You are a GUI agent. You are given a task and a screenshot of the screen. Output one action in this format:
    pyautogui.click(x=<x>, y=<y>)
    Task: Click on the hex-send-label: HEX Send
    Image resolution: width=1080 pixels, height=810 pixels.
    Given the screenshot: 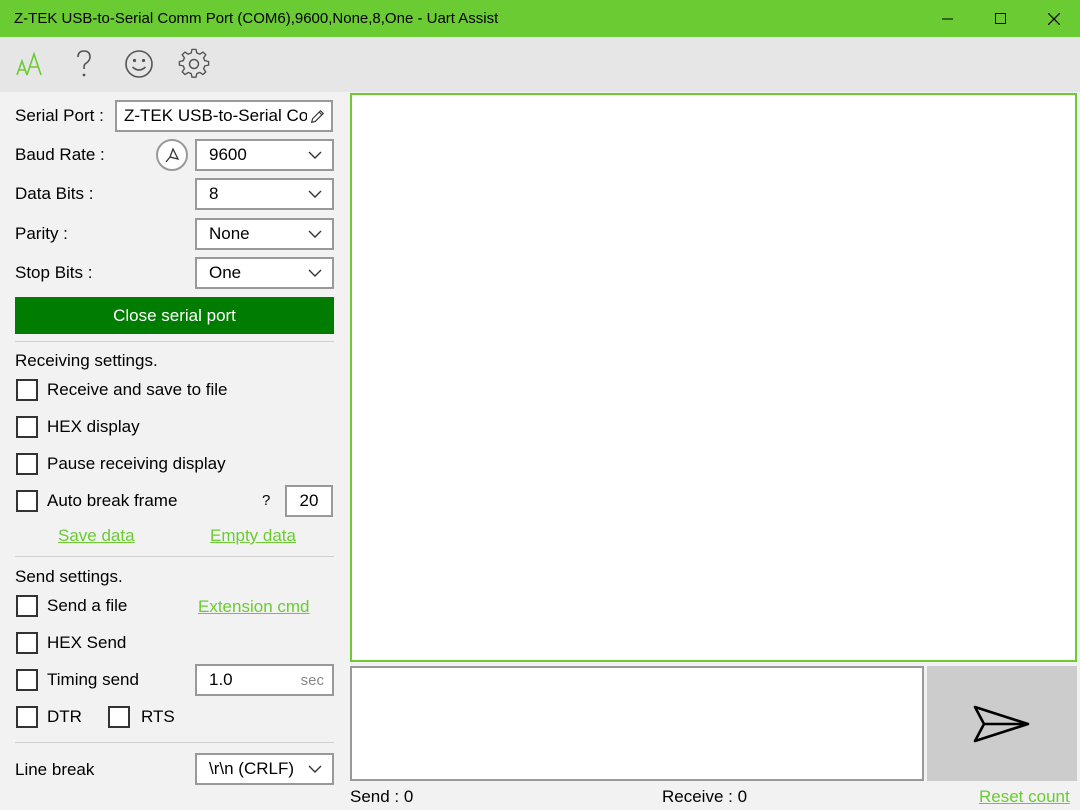 What is the action you would take?
    pyautogui.click(x=87, y=642)
    